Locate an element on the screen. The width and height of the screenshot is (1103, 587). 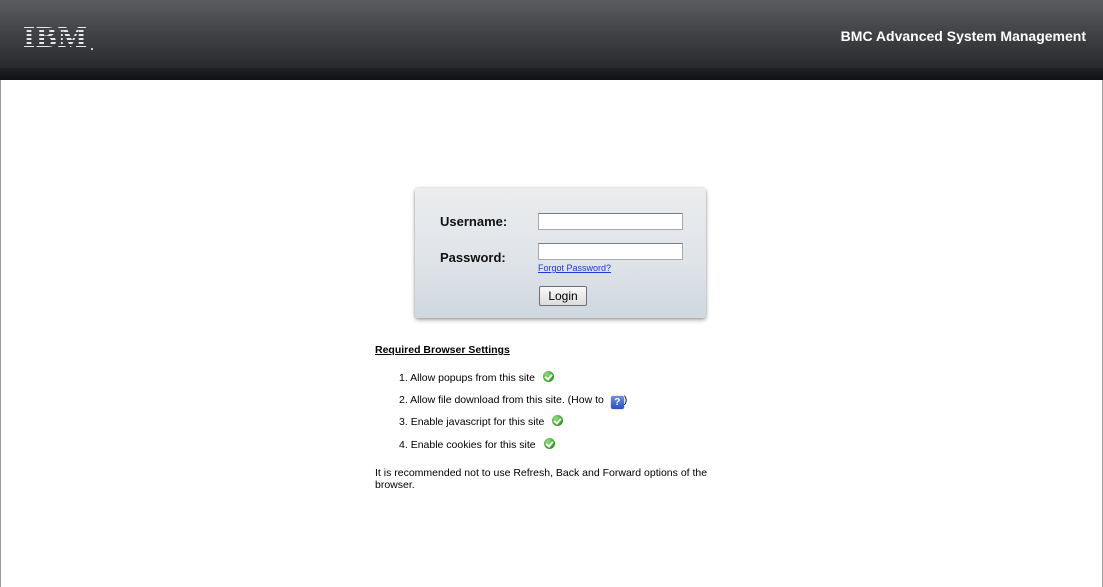
help-icon: ? is located at coordinates (617, 402).